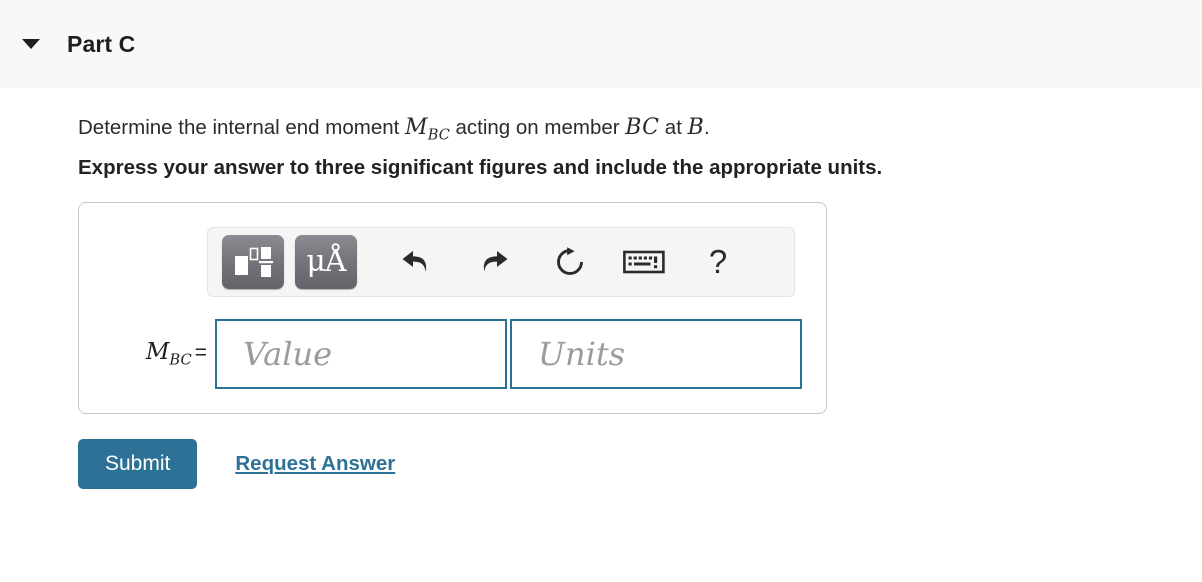 The image size is (1202, 582). I want to click on math-template-button, so click(253, 261).